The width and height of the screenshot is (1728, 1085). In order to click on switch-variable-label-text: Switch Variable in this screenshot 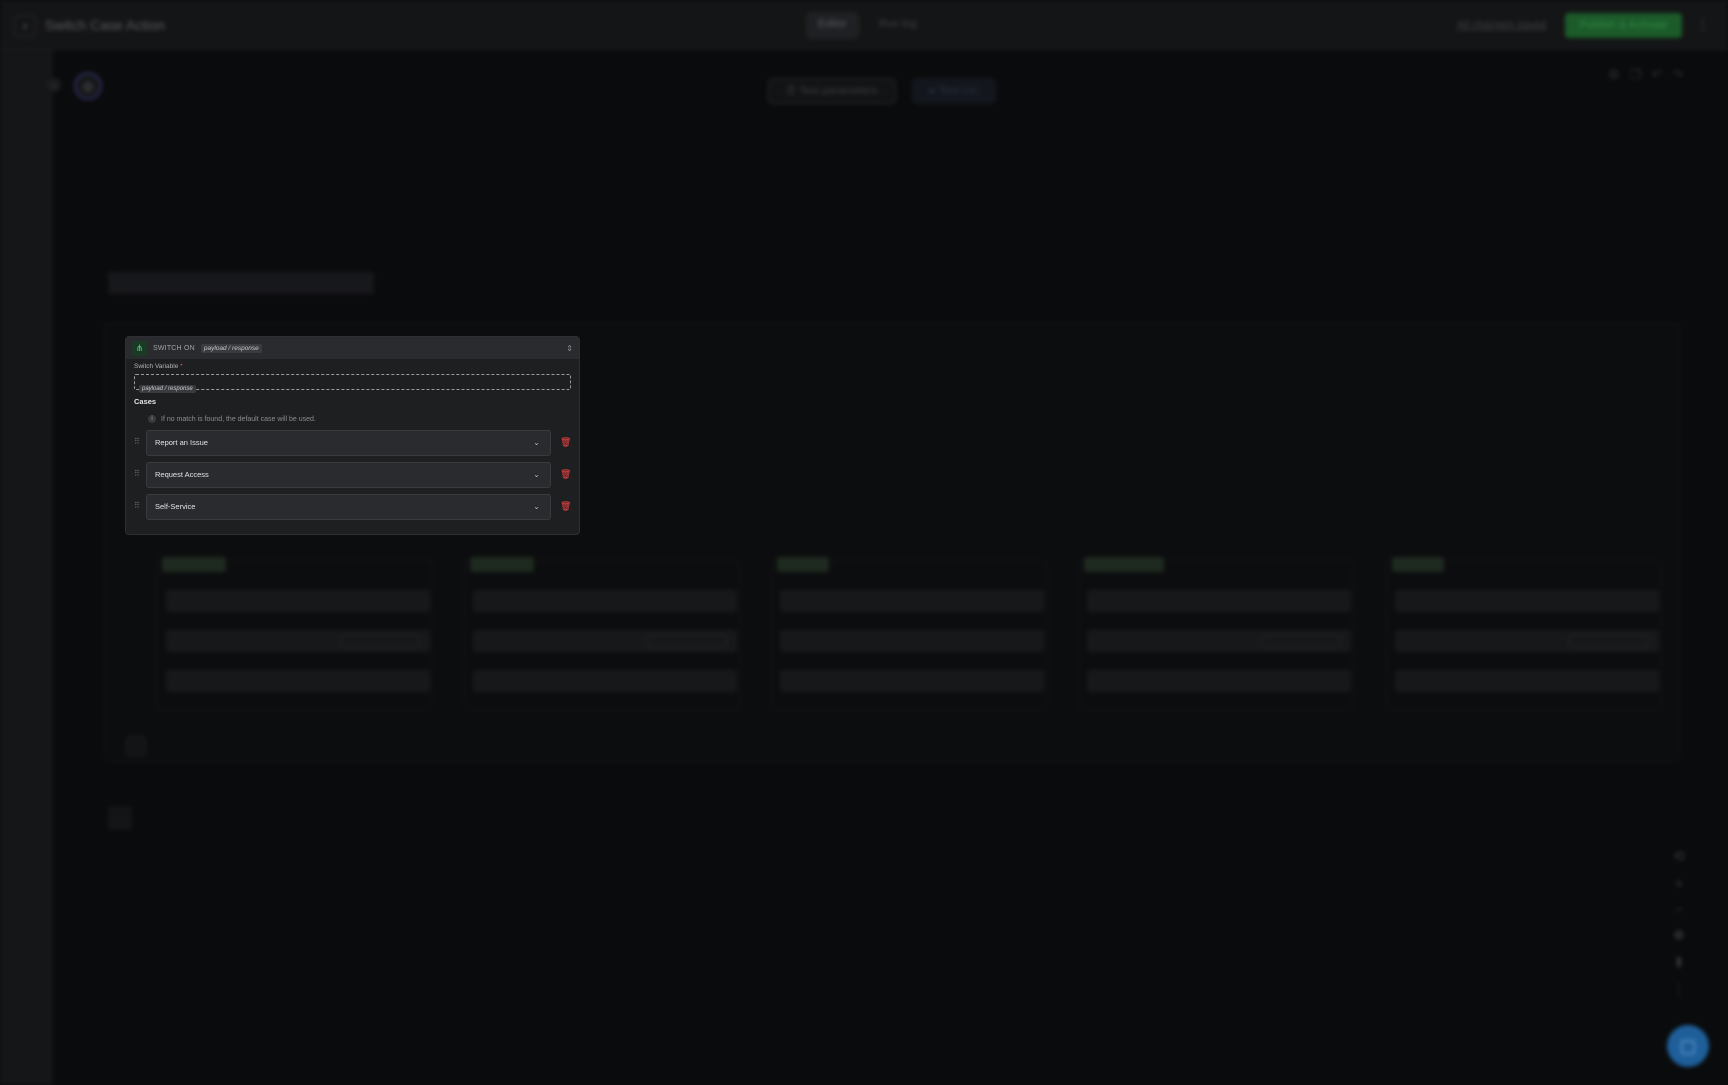, I will do `click(156, 366)`.